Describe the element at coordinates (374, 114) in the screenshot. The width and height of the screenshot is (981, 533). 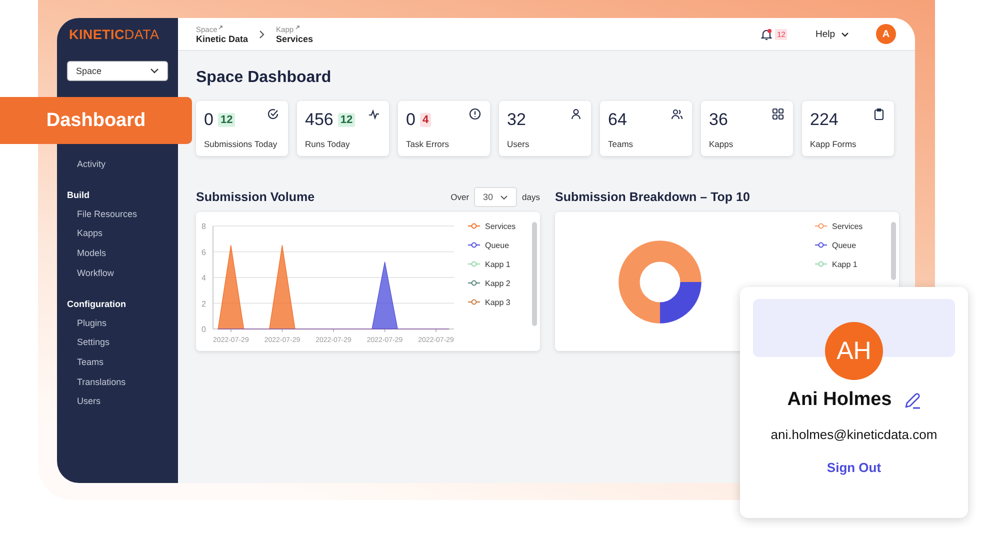
I see `pulse-icon` at that location.